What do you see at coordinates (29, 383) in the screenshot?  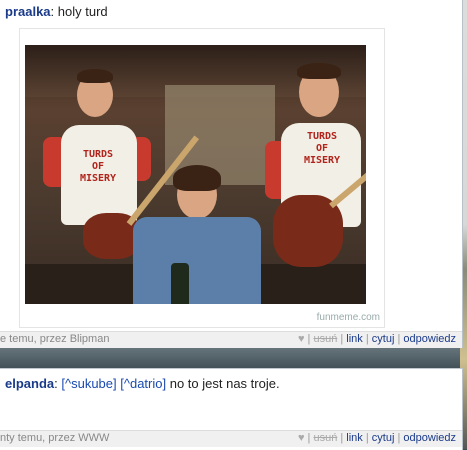 I see `username-link: elpanda` at bounding box center [29, 383].